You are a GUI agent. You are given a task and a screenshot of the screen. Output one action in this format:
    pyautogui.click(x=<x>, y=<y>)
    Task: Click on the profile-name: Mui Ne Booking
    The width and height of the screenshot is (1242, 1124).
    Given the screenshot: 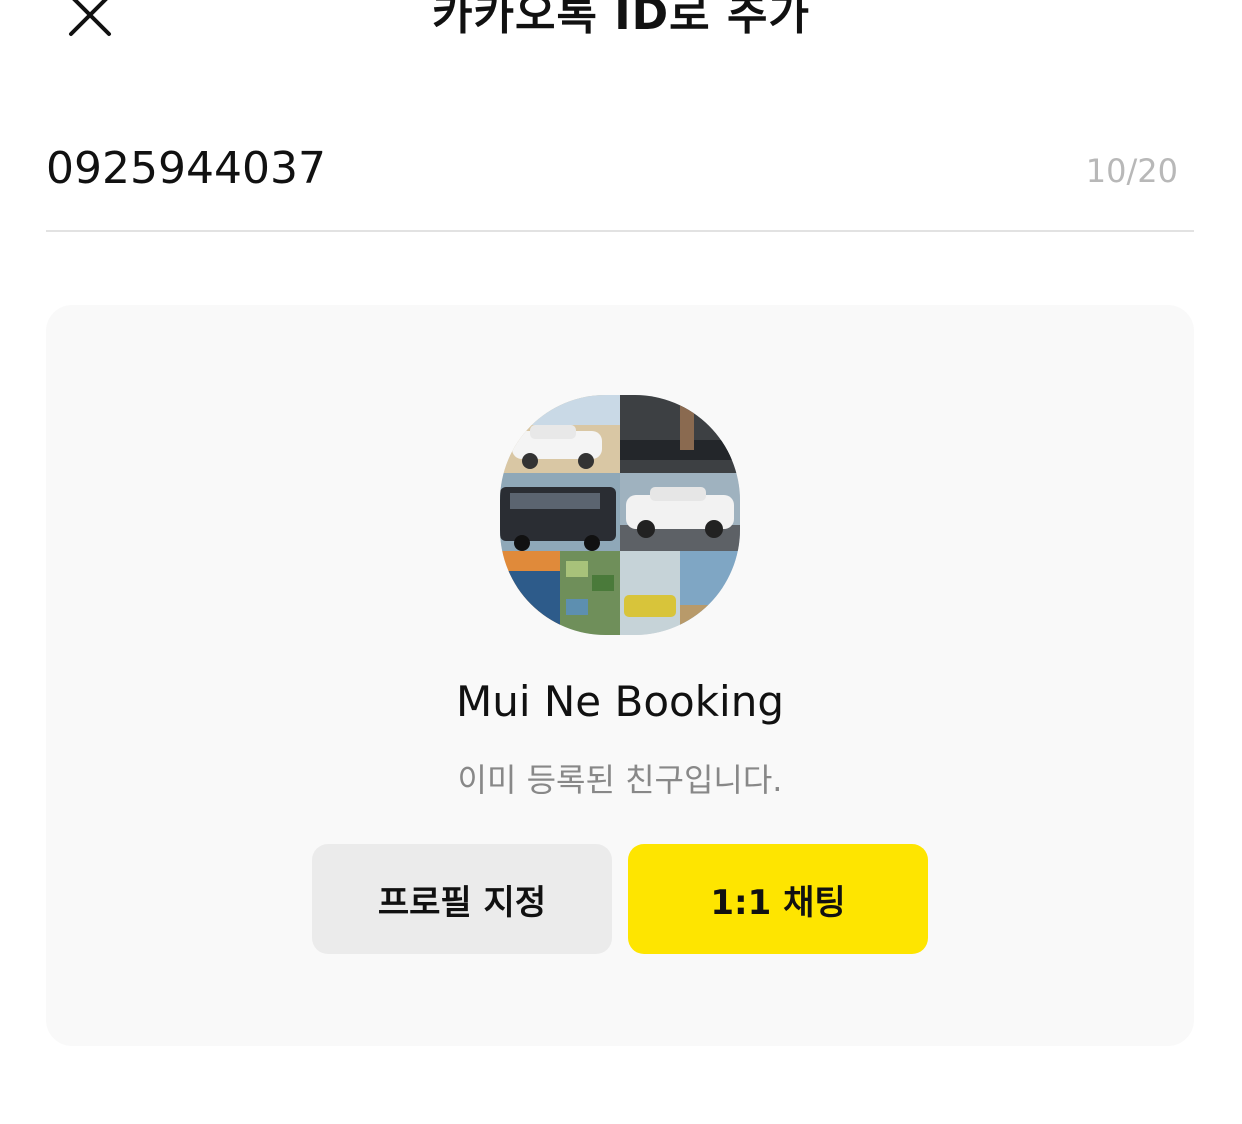 What is the action you would take?
    pyautogui.click(x=620, y=701)
    